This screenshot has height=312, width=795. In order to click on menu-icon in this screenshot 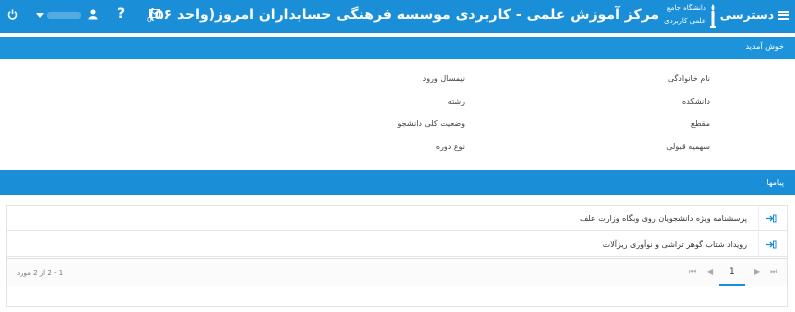, I will do `click(783, 15)`.